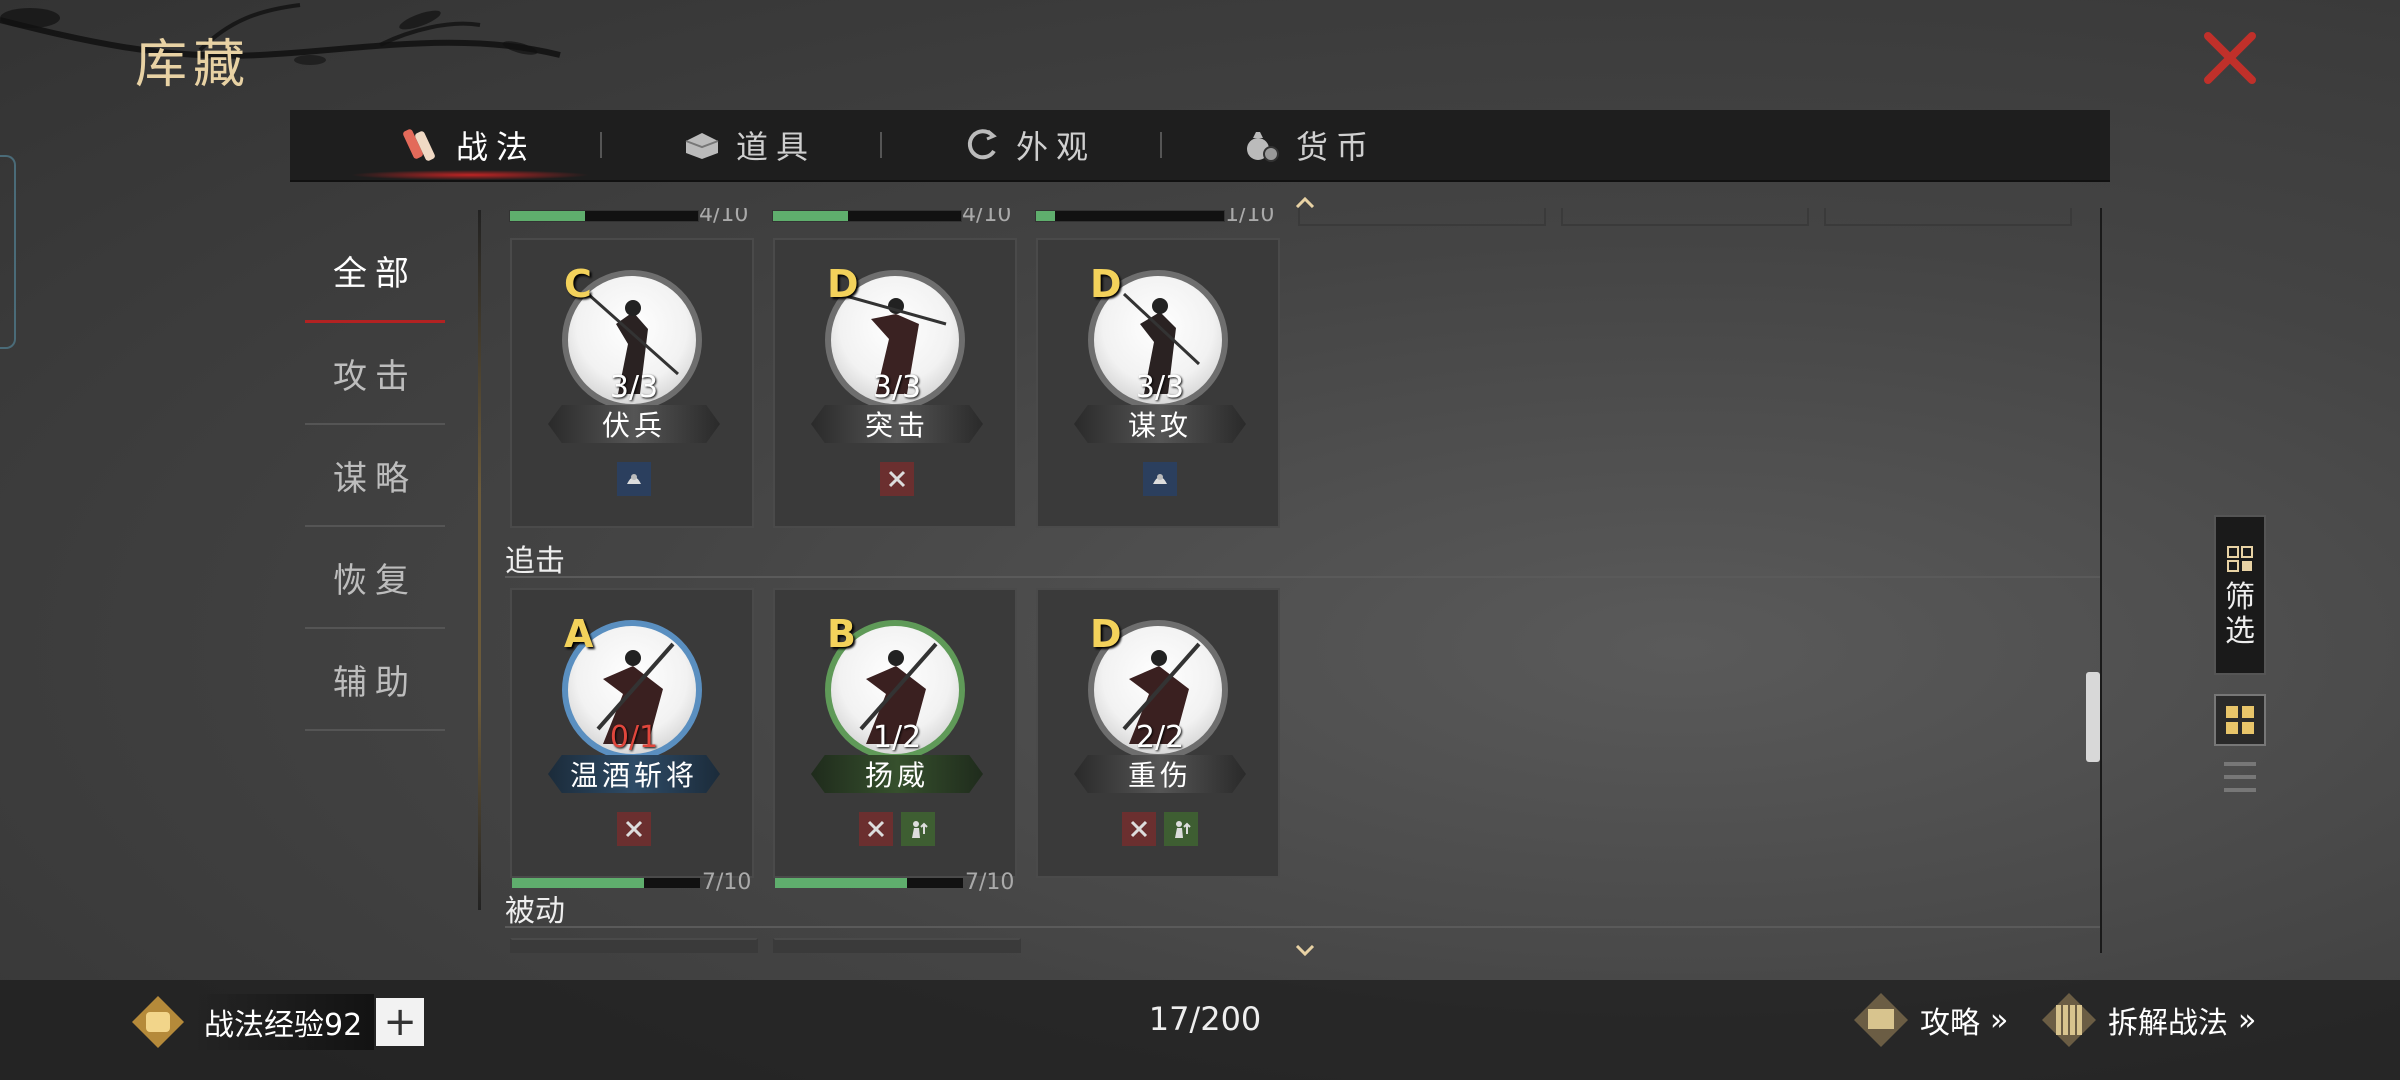  I want to click on guide-book-icon, so click(1881, 1020).